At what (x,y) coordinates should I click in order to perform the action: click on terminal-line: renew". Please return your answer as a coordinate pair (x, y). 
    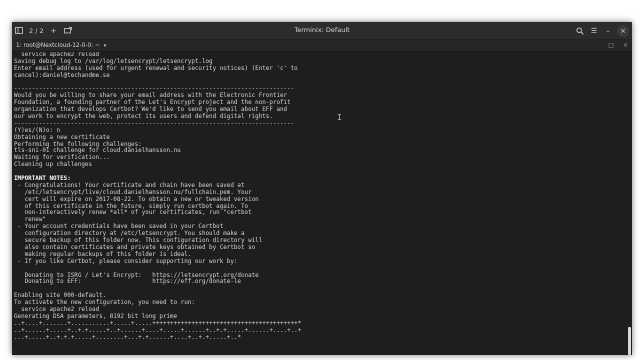
    Looking at the image, I should click on (30, 220).